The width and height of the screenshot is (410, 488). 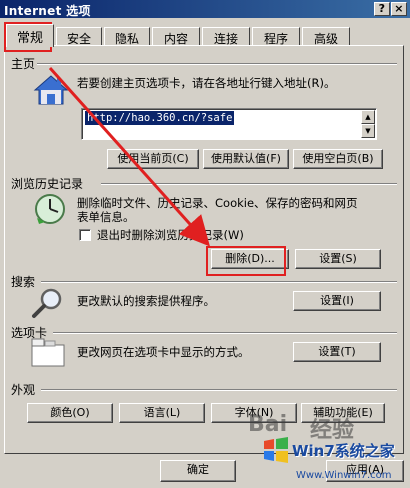 I want to click on windows-logo-icon, so click(x=276, y=450).